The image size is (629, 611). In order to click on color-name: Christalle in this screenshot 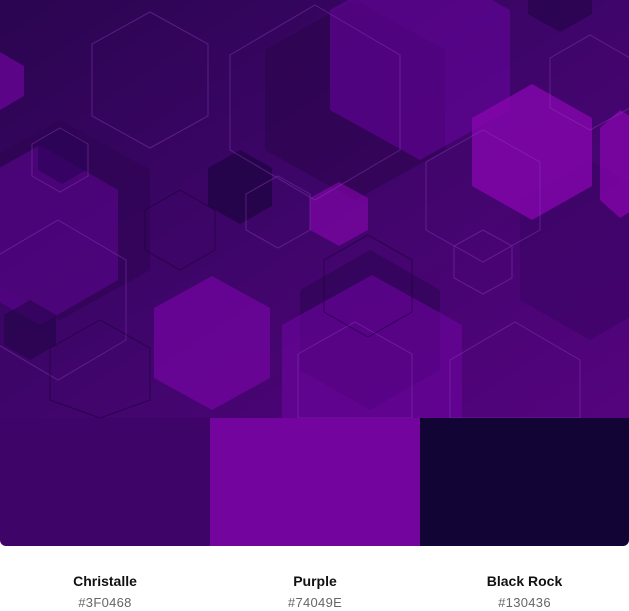, I will do `click(105, 581)`.